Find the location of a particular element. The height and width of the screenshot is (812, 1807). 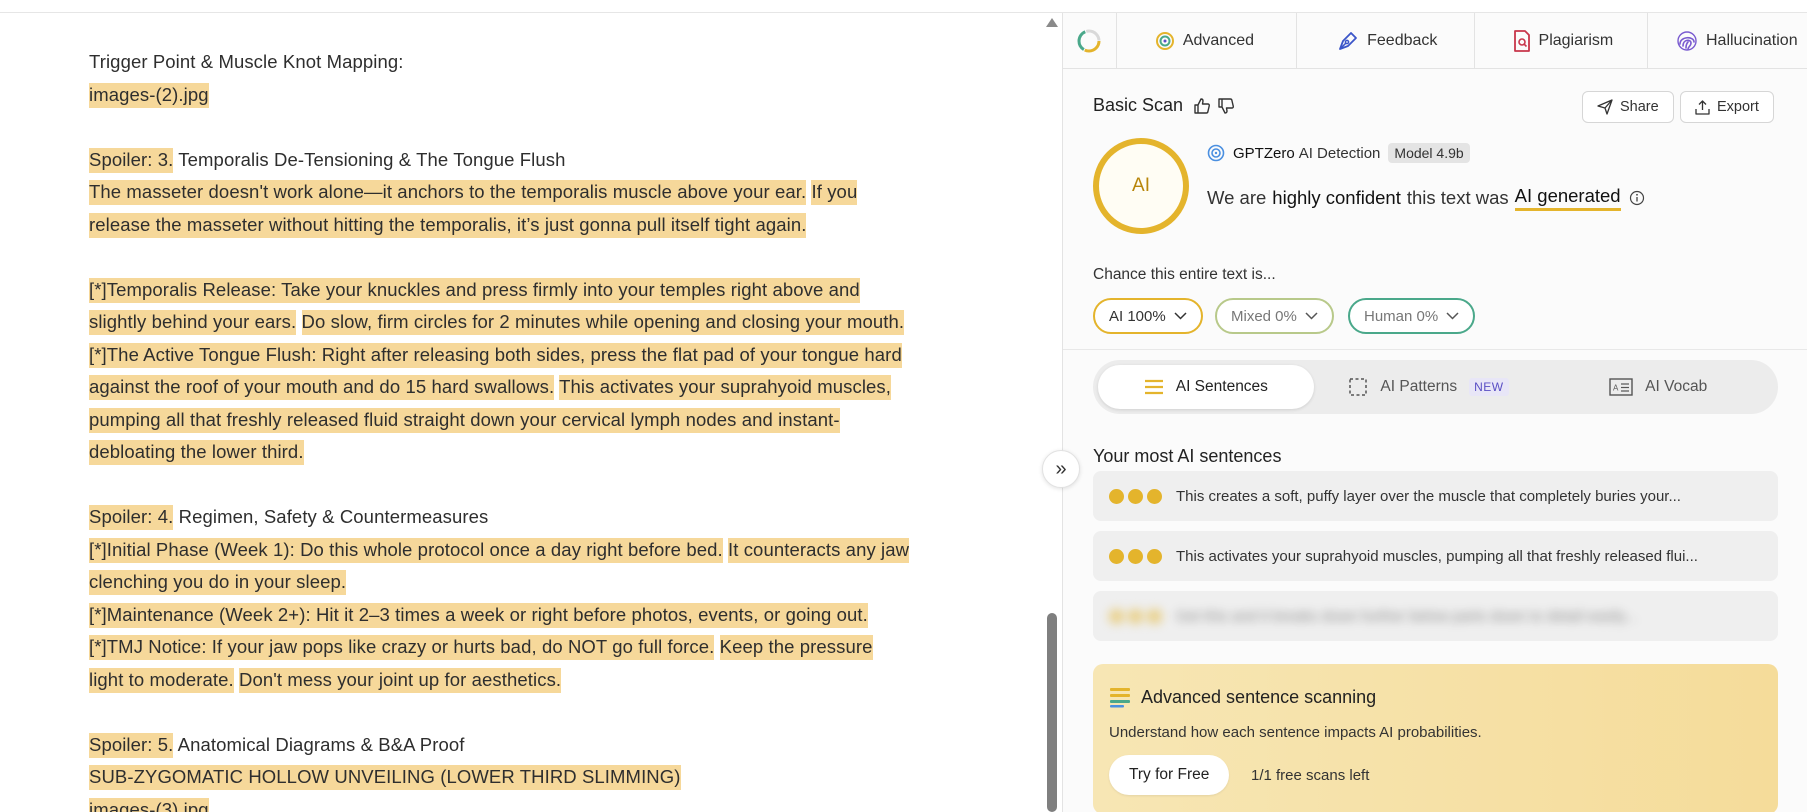

collapse-panel-button: » is located at coordinates (1061, 469).